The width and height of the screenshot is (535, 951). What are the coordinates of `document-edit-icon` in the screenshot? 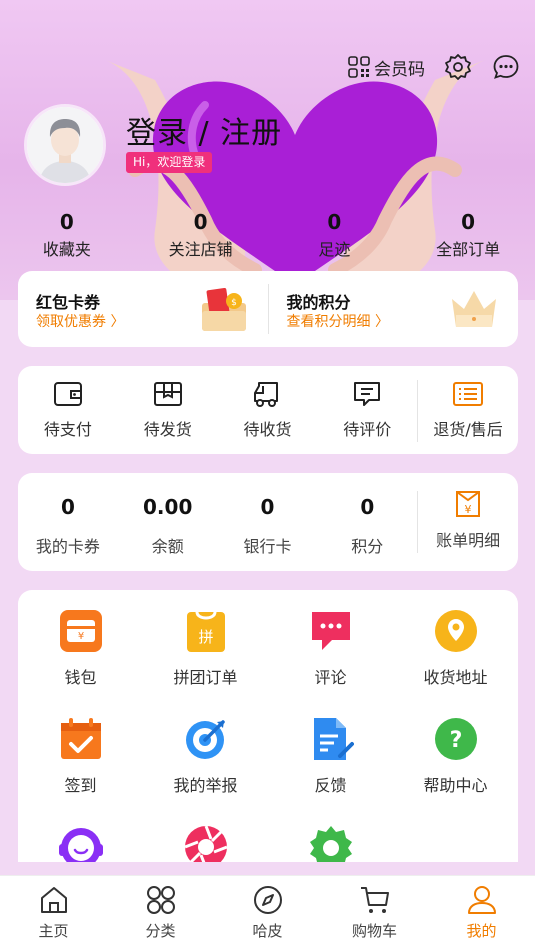 It's located at (333, 739).